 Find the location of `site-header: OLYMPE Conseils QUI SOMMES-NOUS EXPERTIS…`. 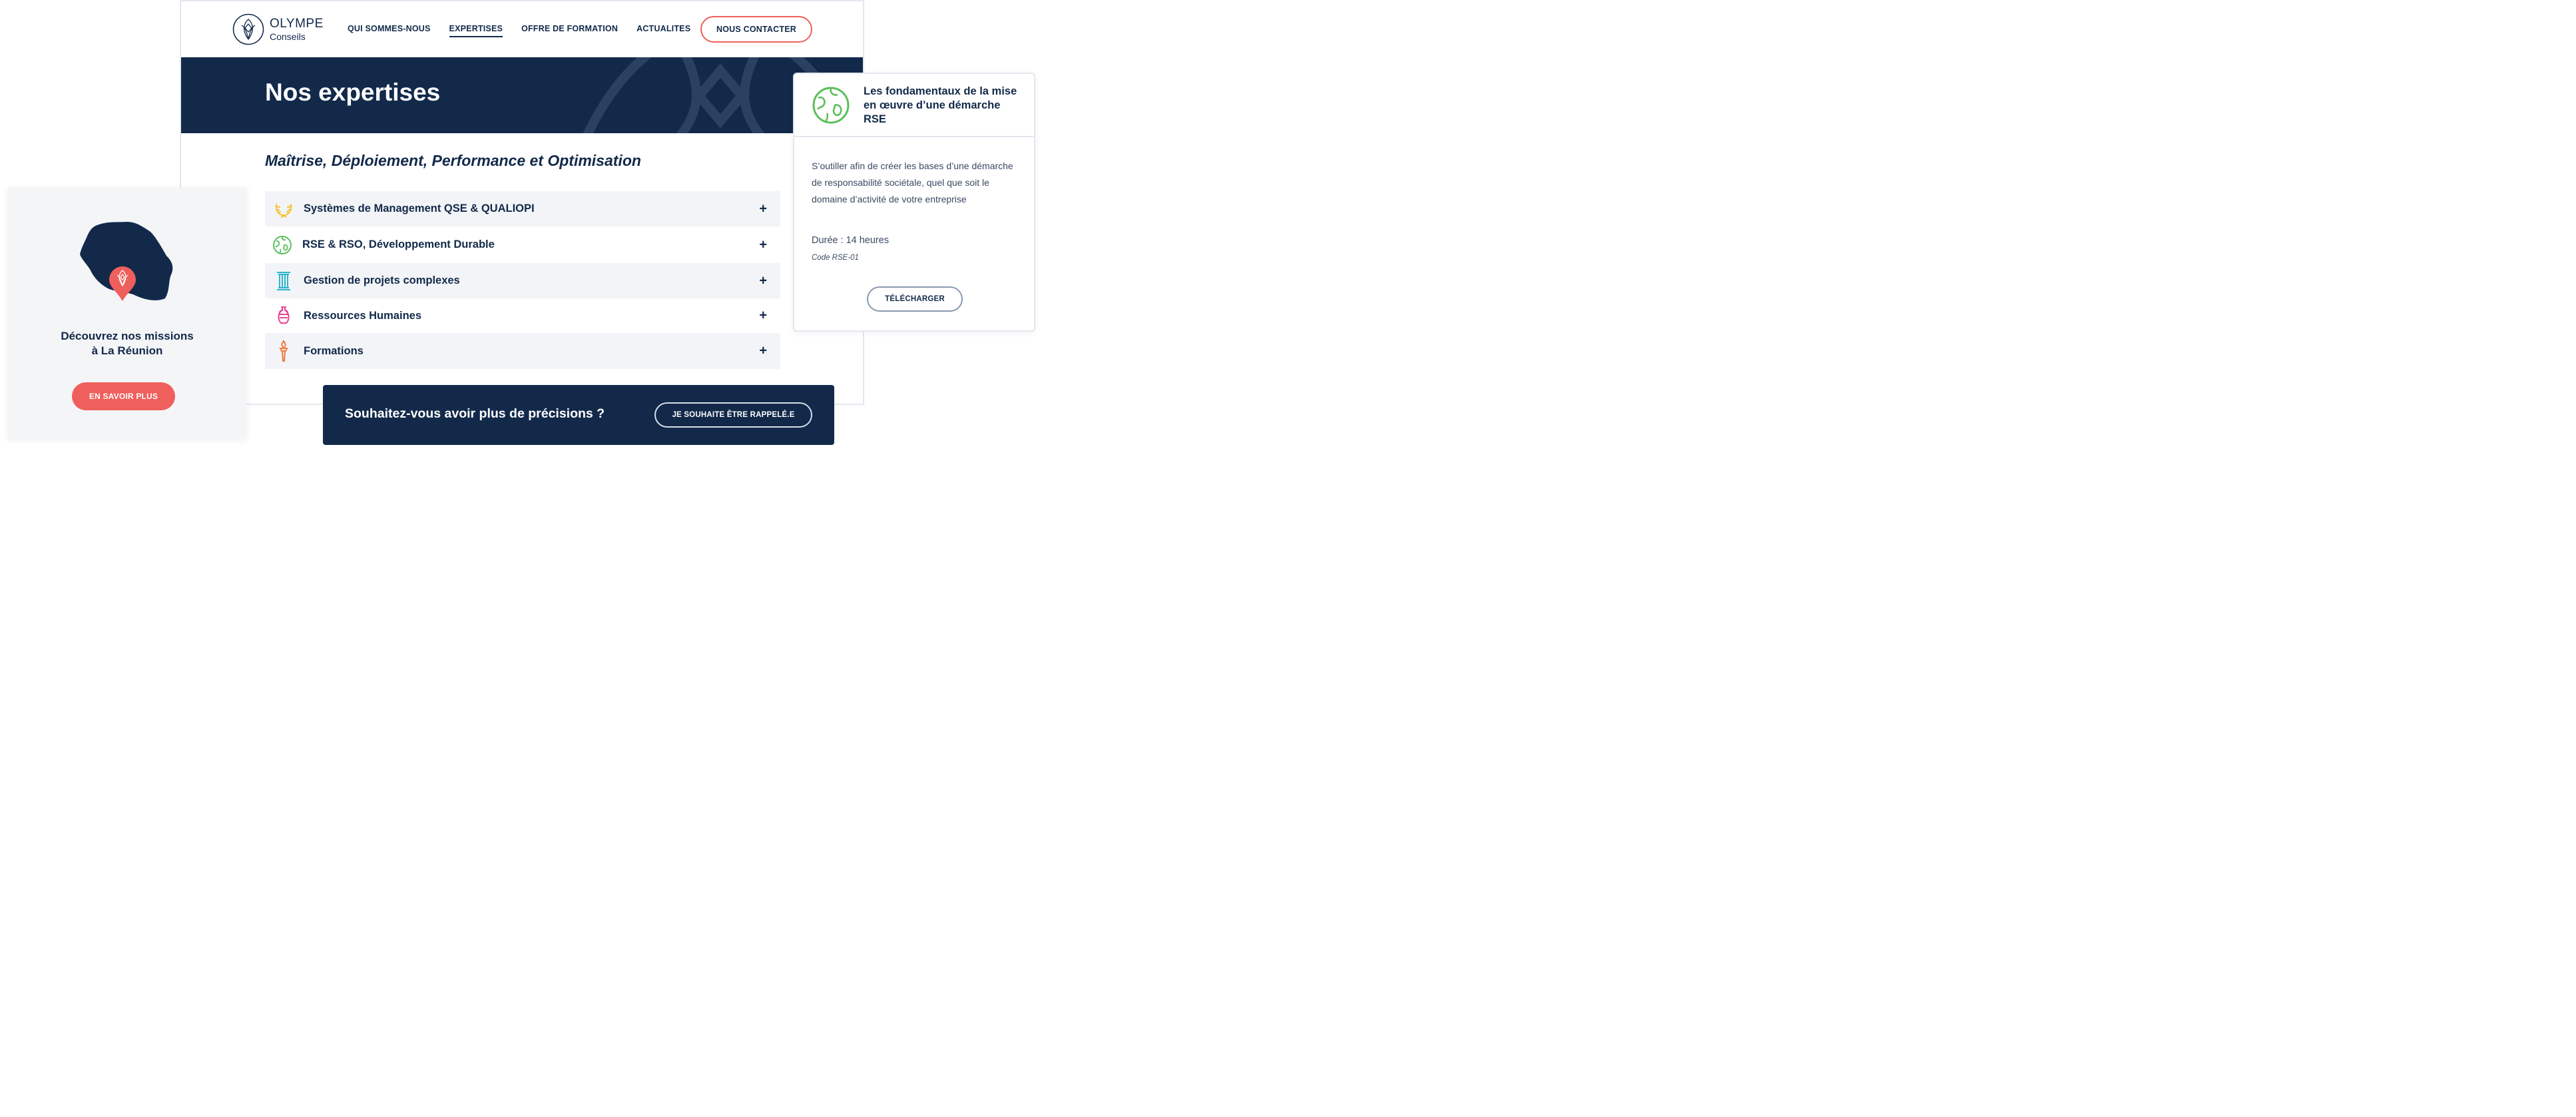

site-header: OLYMPE Conseils QUI SOMMES-NOUS EXPERTIS… is located at coordinates (522, 29).